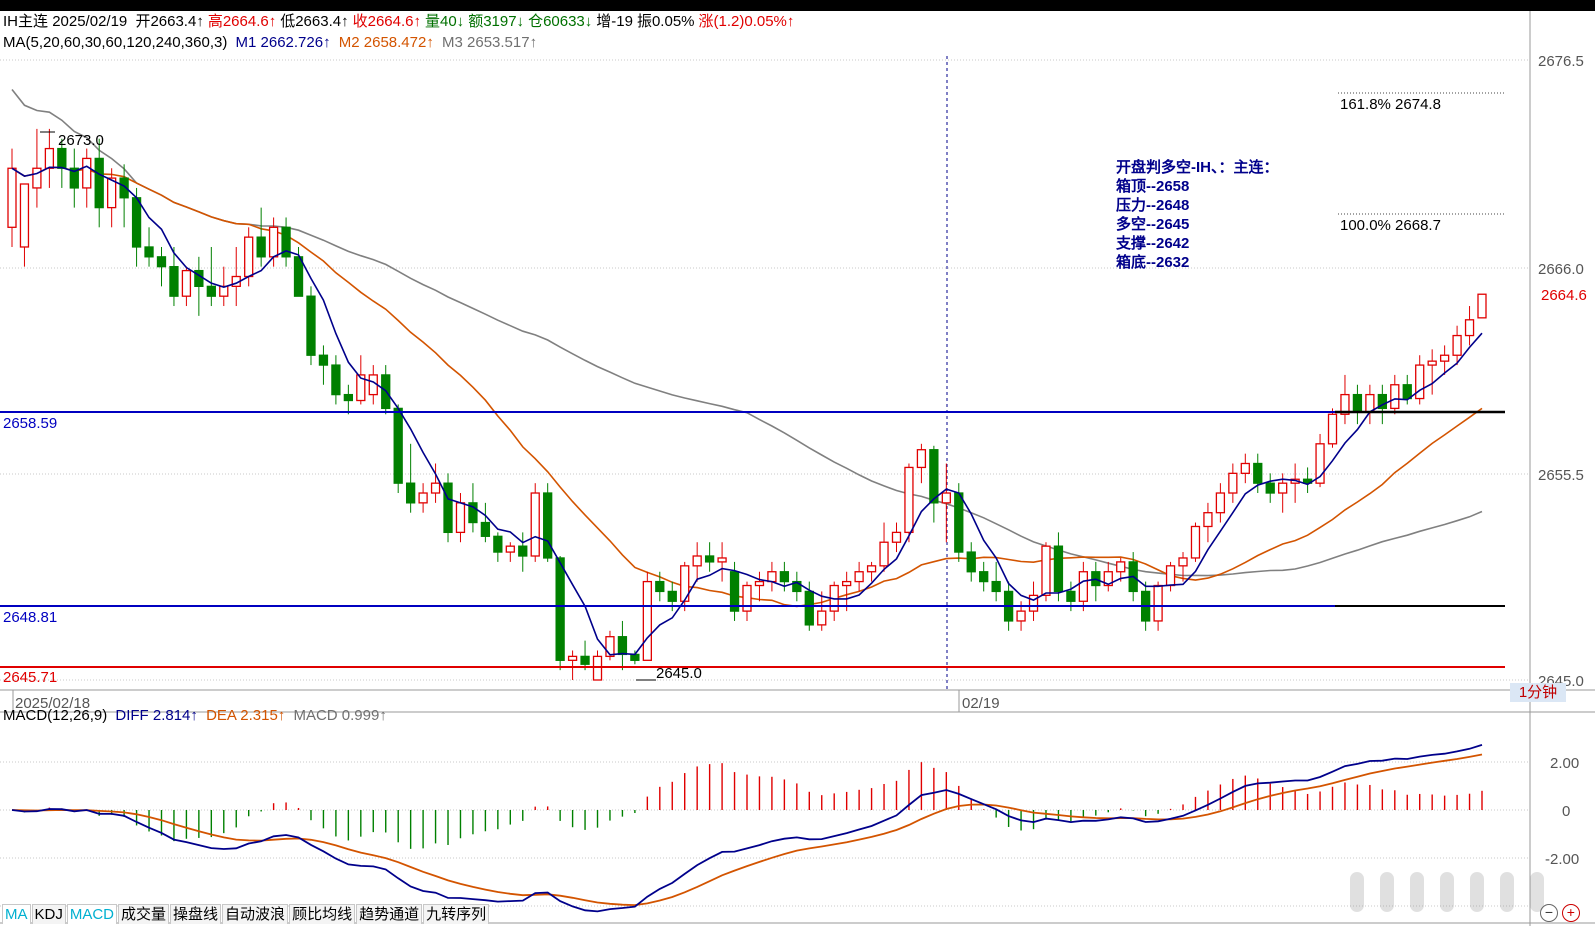  Describe the element at coordinates (1152, 262) in the screenshot. I see `note-line-5: 箱底--2632` at that location.